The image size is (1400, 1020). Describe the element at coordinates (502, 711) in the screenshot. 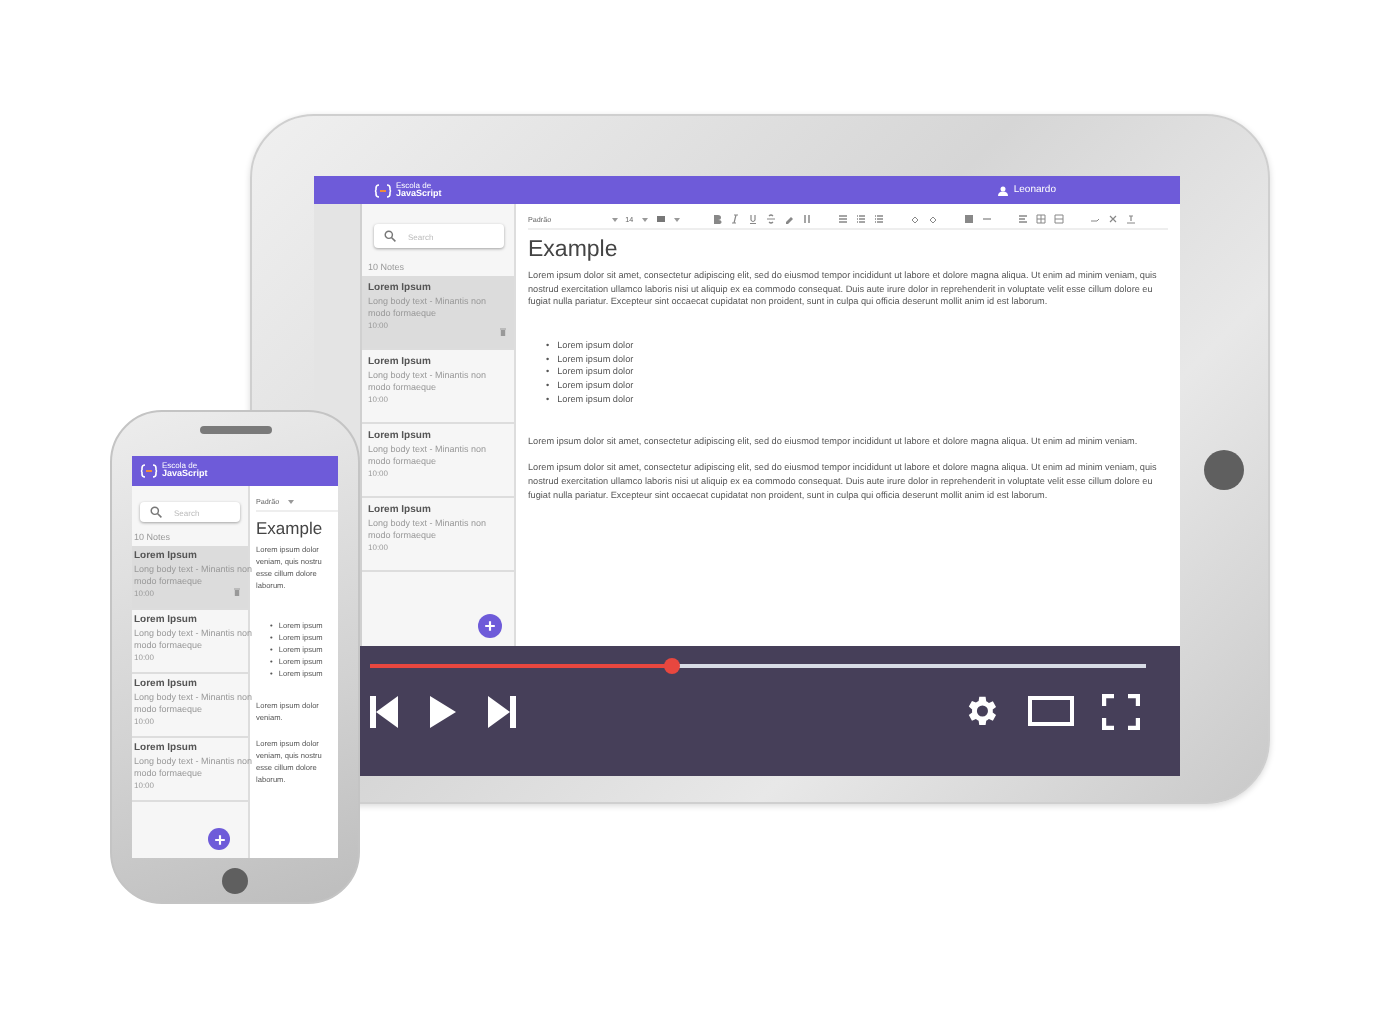

I see `next-icon` at that location.